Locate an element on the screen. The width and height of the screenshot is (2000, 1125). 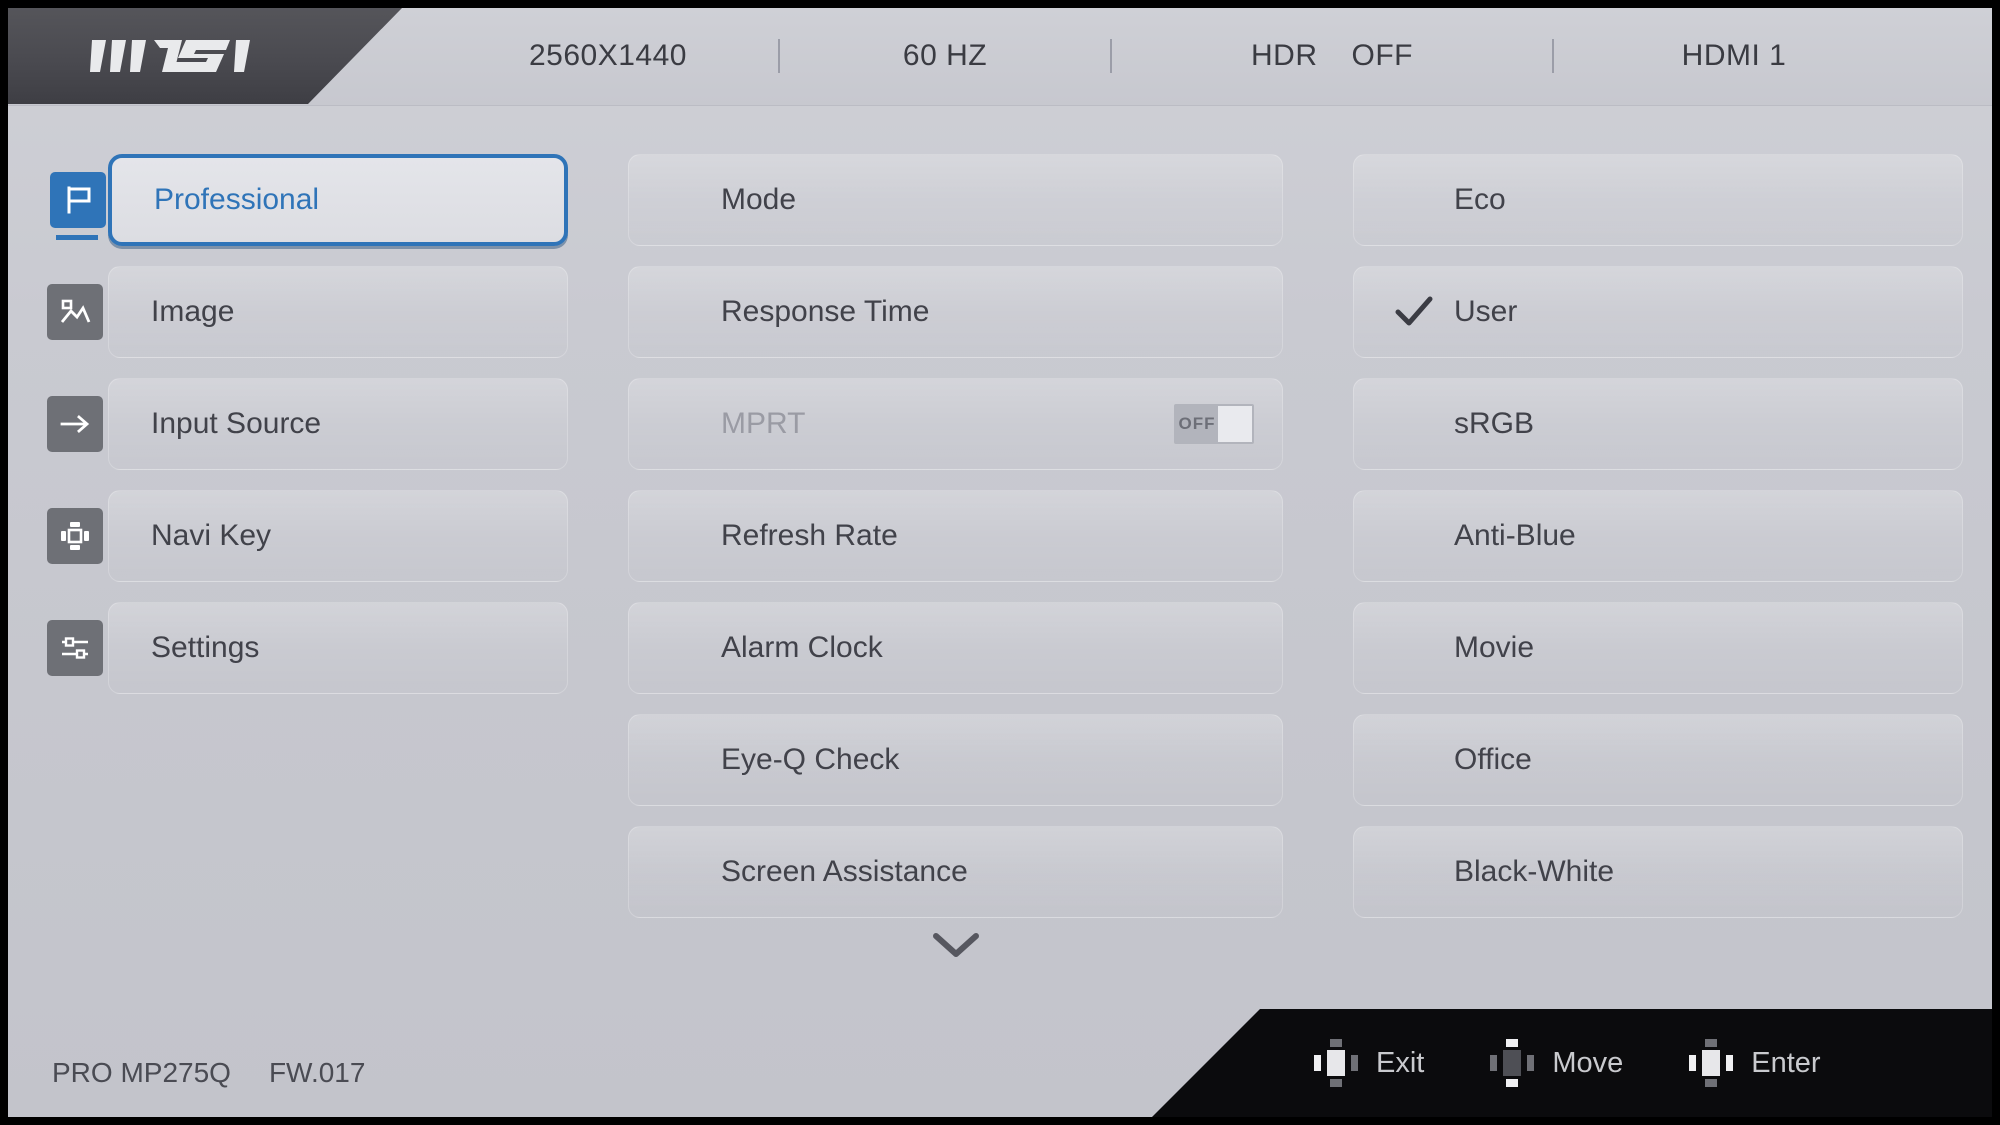
option-item-label: Black-White is located at coordinates (1534, 871).